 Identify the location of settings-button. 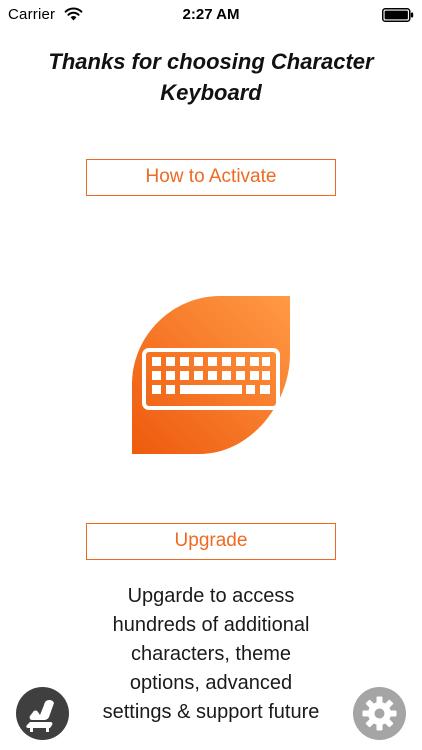
(379, 713).